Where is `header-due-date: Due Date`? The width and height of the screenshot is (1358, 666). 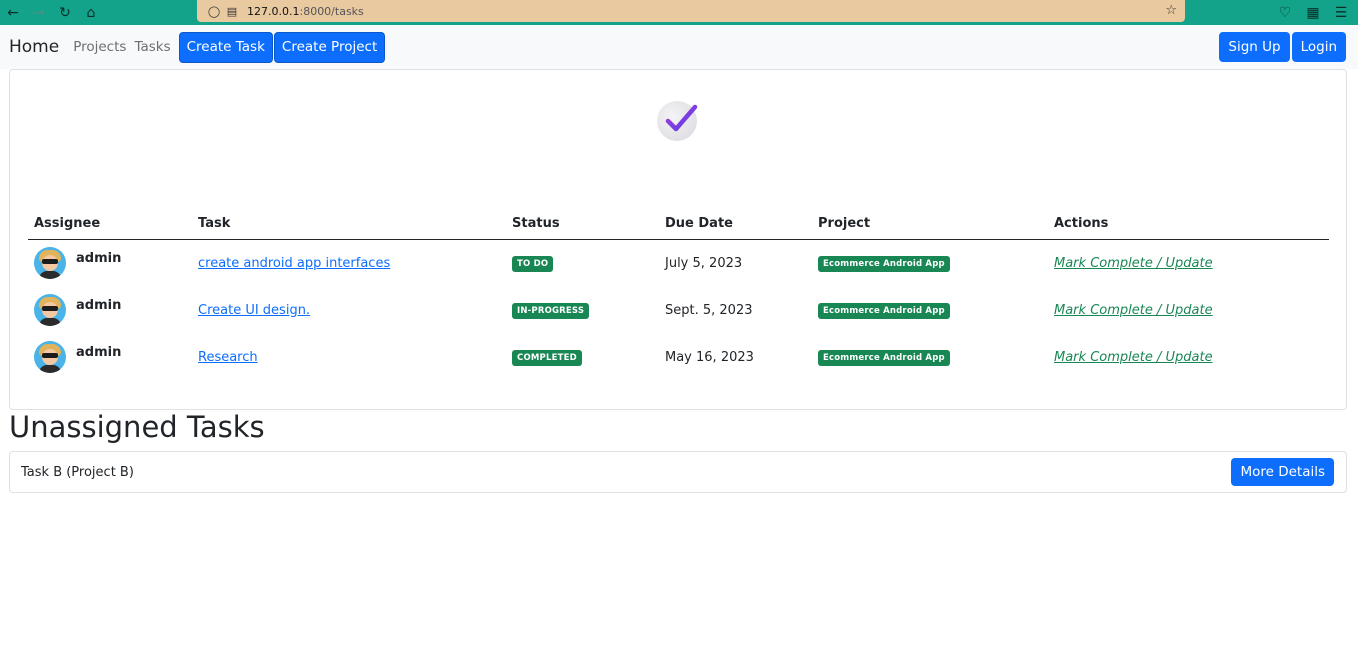 header-due-date: Due Date is located at coordinates (735, 225).